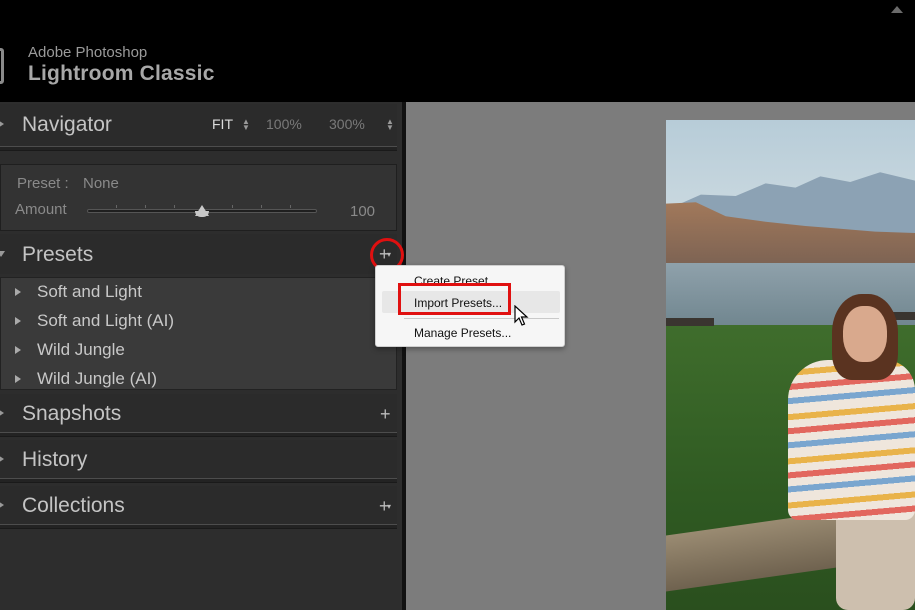 The height and width of the screenshot is (610, 915). I want to click on zoom-updown-icon: ▲ ▼, so click(390, 125).